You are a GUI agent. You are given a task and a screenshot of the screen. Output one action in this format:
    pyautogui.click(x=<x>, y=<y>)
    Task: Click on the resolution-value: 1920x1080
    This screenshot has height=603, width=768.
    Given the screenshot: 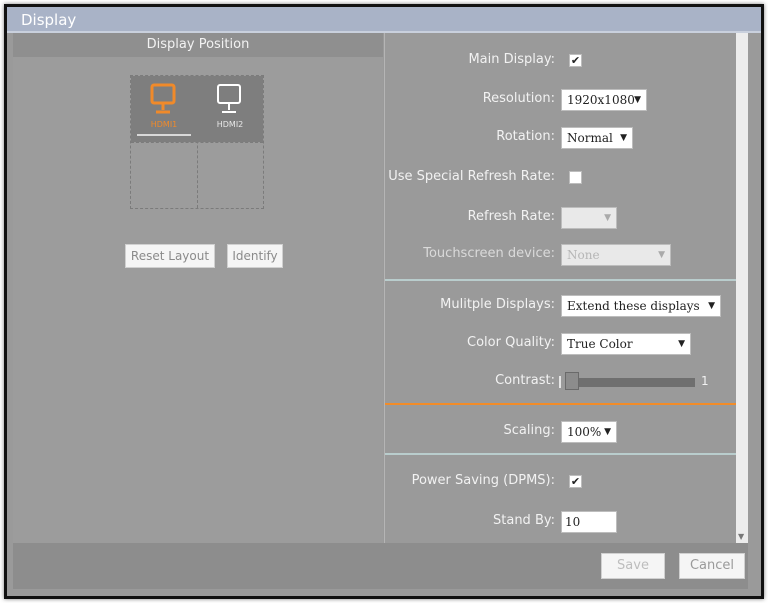 What is the action you would take?
    pyautogui.click(x=601, y=100)
    